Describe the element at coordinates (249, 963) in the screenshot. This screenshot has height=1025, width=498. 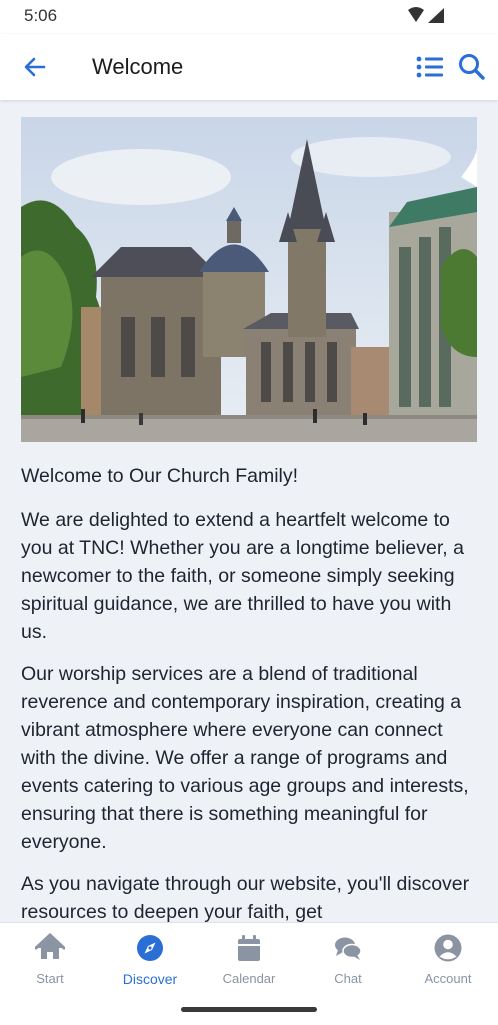
I see `nav-item-calendar: Calendar` at that location.